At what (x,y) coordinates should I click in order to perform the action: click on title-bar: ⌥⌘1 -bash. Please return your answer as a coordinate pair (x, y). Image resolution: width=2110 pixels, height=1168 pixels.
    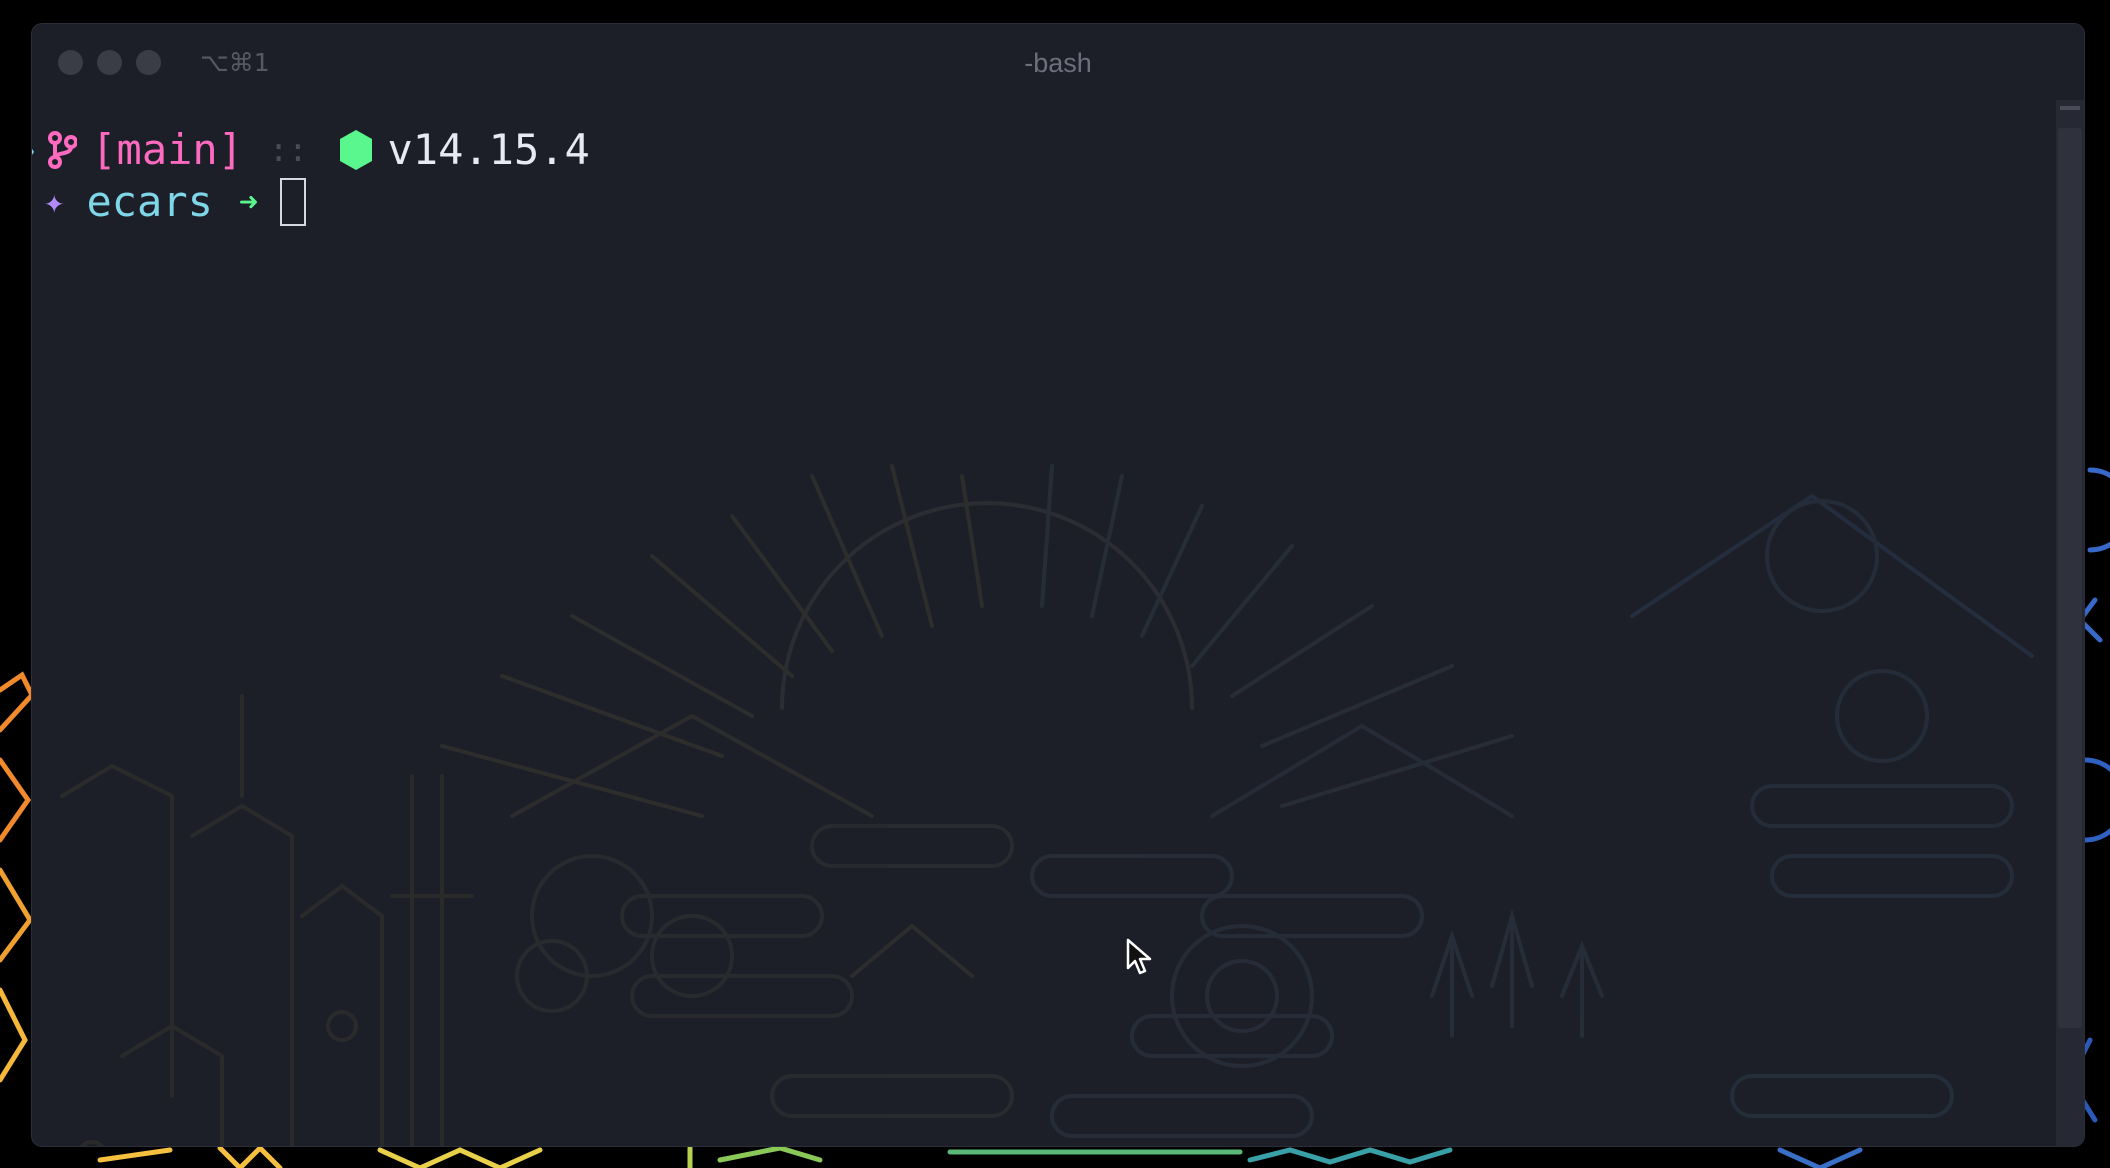
    Looking at the image, I should click on (1058, 60).